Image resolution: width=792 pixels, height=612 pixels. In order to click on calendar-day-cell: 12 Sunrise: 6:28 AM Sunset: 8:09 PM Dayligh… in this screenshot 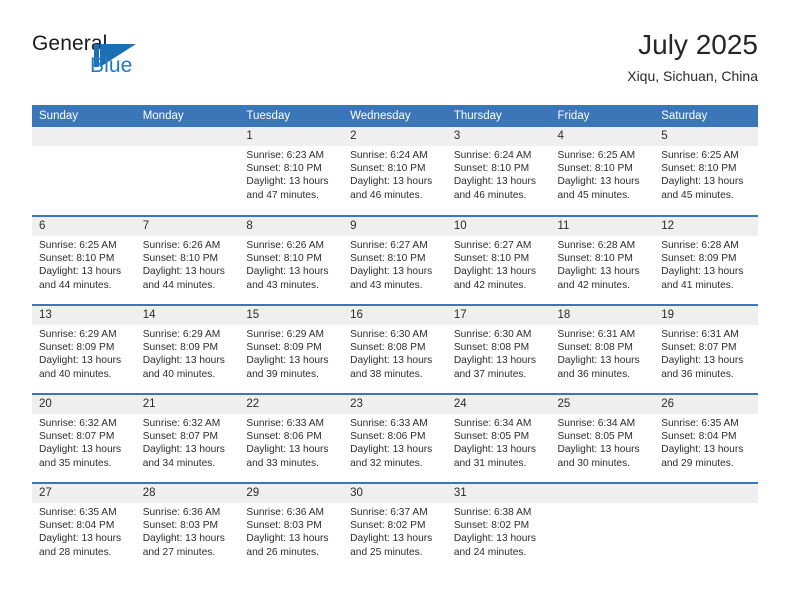, I will do `click(706, 260)`.